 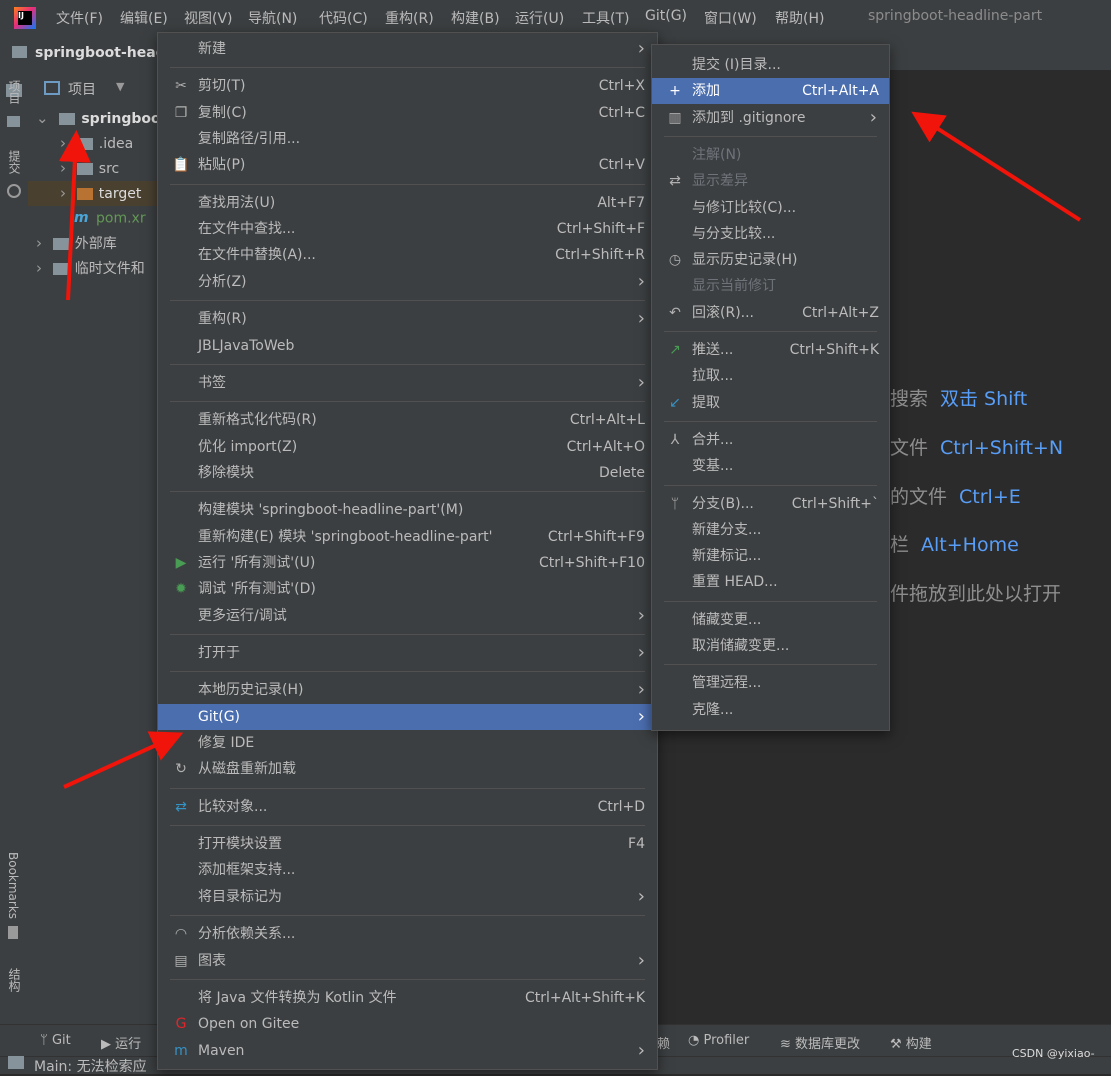 What do you see at coordinates (74, 215) in the screenshot?
I see `arrow-to-project-root` at bounding box center [74, 215].